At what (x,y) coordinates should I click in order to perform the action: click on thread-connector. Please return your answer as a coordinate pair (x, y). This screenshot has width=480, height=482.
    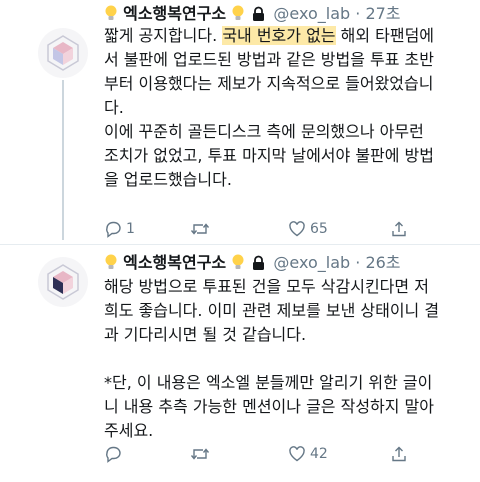
    Looking at the image, I should click on (63, 160).